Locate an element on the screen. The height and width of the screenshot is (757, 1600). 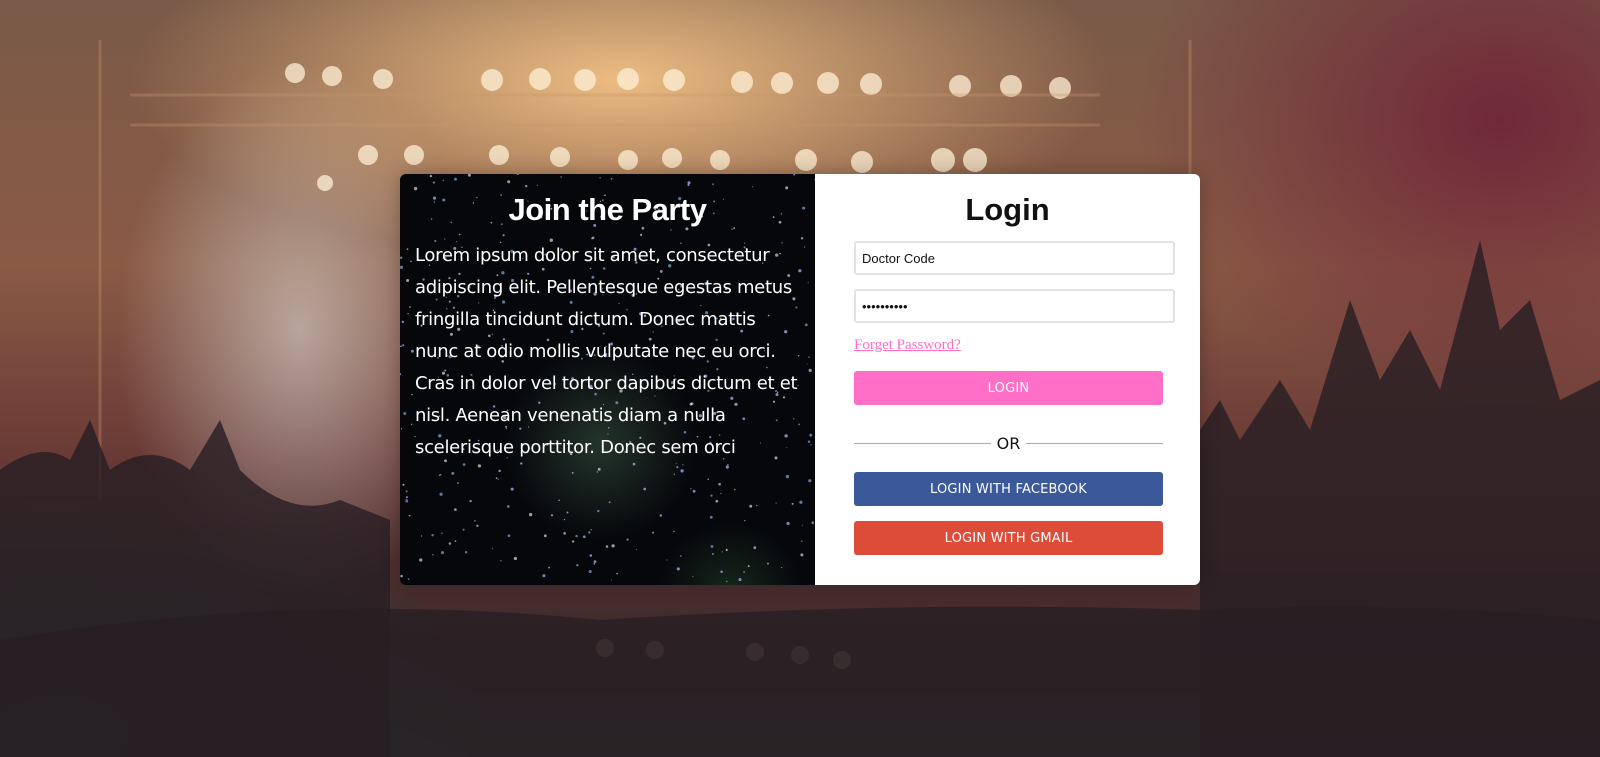
or-divider: OR is located at coordinates (1008, 443).